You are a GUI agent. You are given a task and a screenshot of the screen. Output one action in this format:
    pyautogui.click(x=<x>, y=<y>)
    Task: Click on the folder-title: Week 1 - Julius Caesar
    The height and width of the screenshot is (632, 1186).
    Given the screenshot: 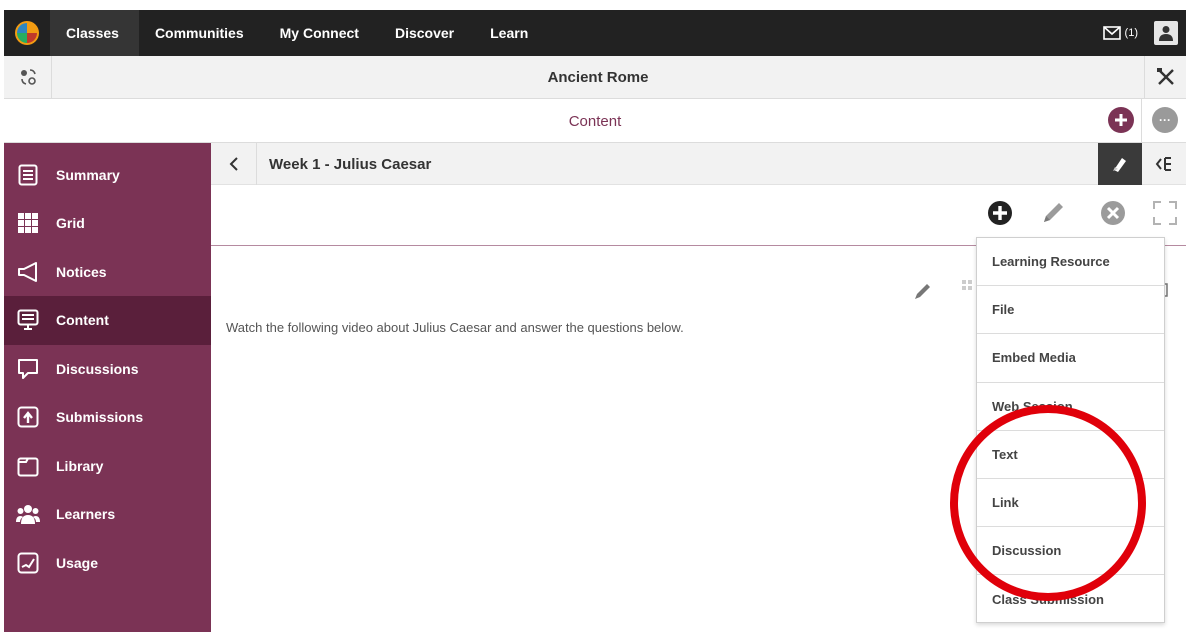 What is the action you would take?
    pyautogui.click(x=350, y=164)
    